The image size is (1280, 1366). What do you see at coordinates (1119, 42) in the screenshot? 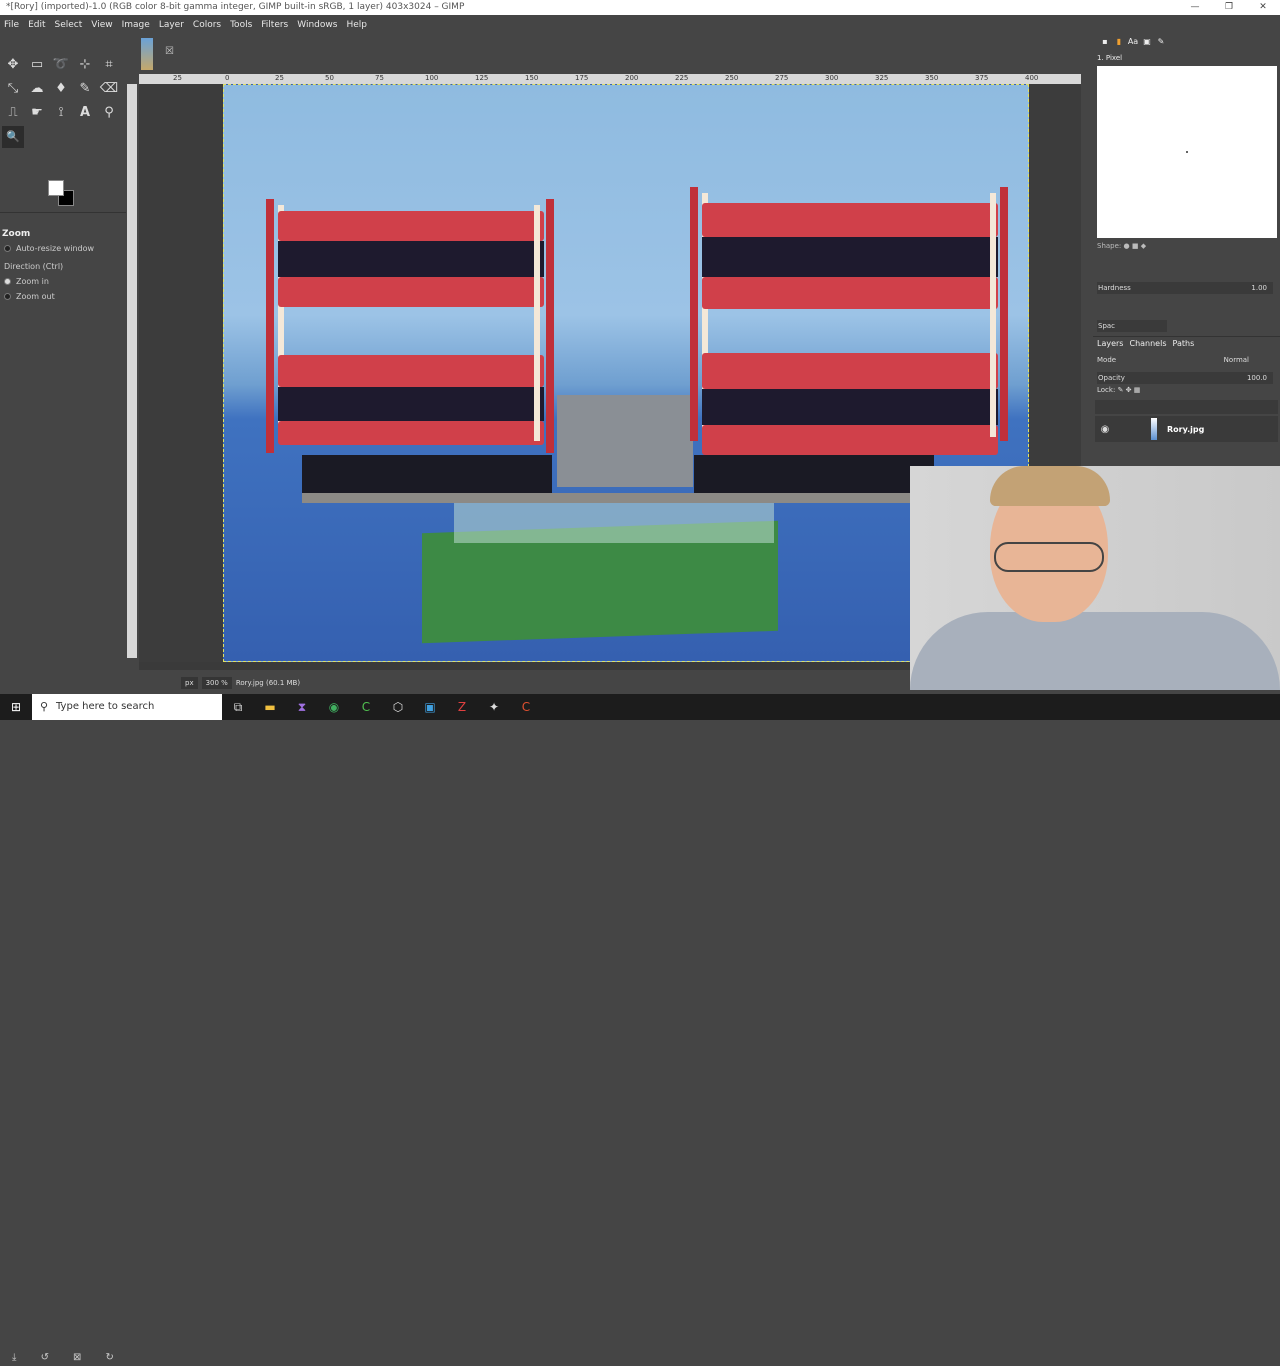
I see `patterns-tab-icon: ▮` at bounding box center [1119, 42].